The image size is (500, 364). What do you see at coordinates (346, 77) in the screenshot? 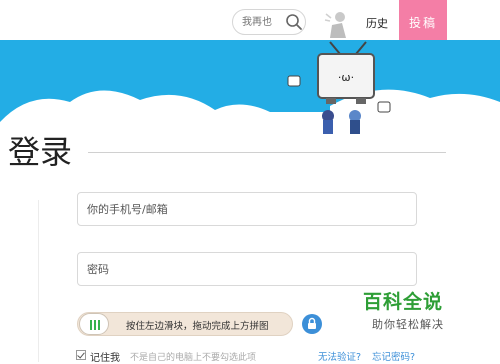
I see `svg-text: ·ω·` at bounding box center [346, 77].